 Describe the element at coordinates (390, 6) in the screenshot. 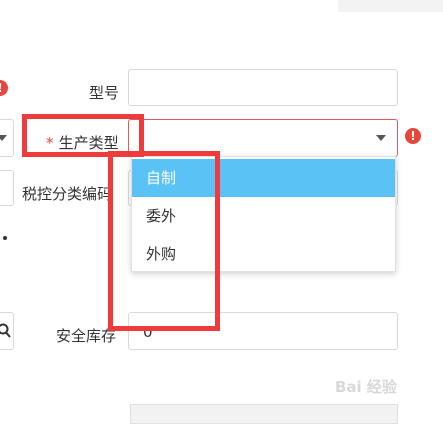

I see `top-tab` at that location.